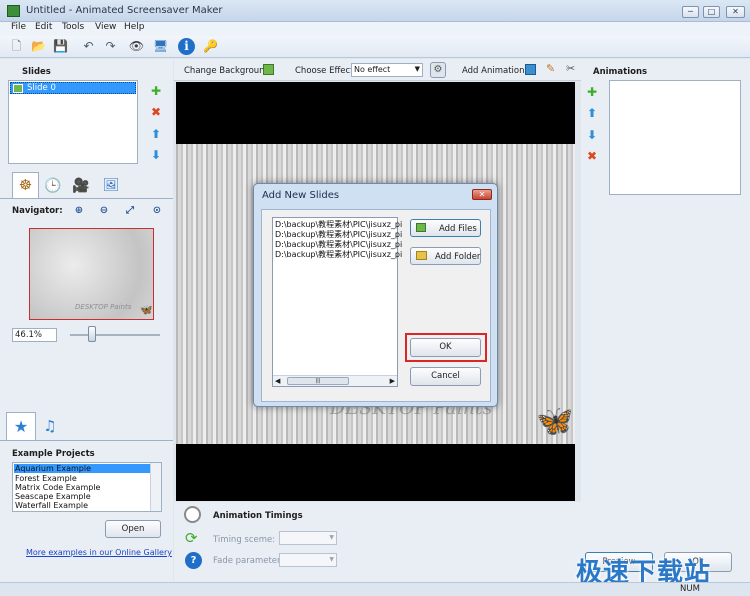 Image resolution: width=750 pixels, height=596 pixels. What do you see at coordinates (86, 198) in the screenshot?
I see `tab-divider` at bounding box center [86, 198].